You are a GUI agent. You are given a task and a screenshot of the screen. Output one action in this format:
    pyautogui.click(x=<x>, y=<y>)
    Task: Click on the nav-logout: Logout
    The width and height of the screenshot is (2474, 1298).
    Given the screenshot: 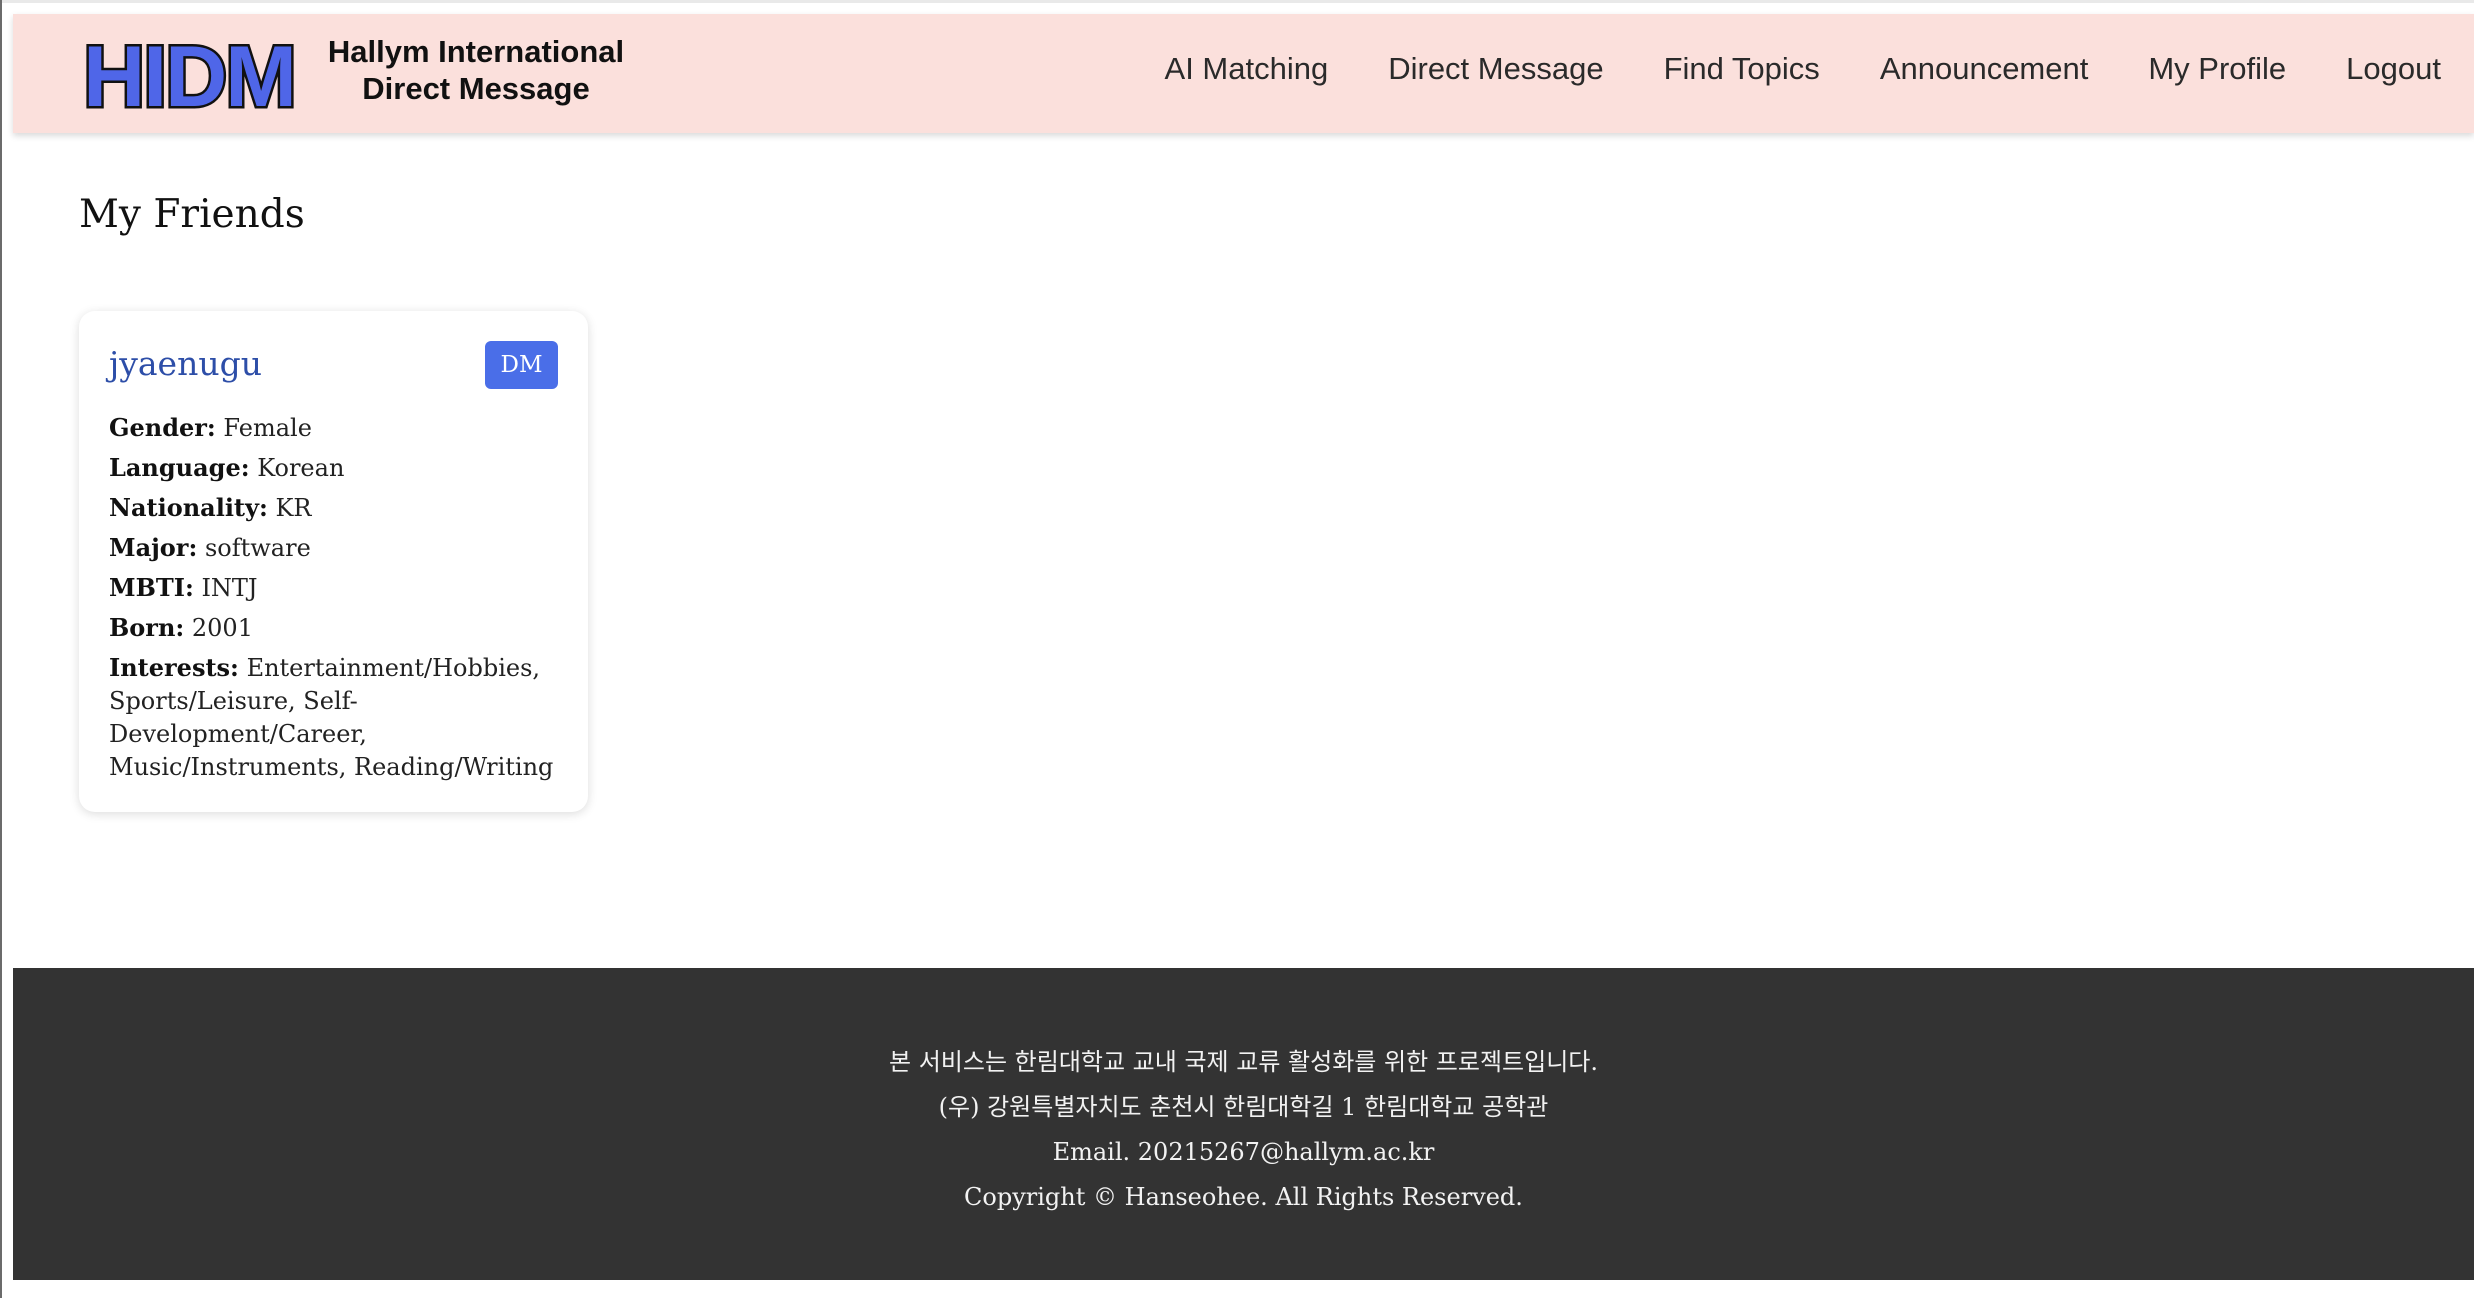 What is the action you would take?
    pyautogui.click(x=2393, y=69)
    